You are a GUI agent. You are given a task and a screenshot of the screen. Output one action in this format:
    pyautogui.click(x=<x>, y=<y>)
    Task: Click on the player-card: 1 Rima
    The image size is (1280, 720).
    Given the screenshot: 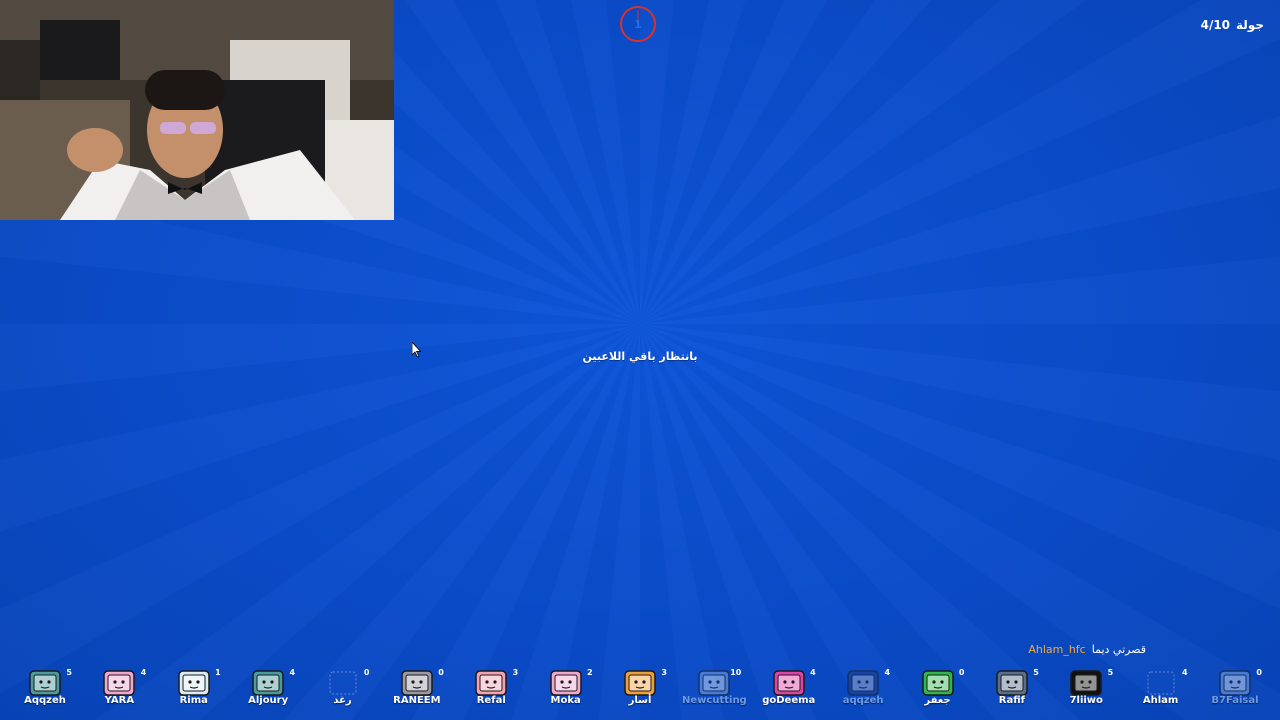 What is the action you would take?
    pyautogui.click(x=194, y=690)
    